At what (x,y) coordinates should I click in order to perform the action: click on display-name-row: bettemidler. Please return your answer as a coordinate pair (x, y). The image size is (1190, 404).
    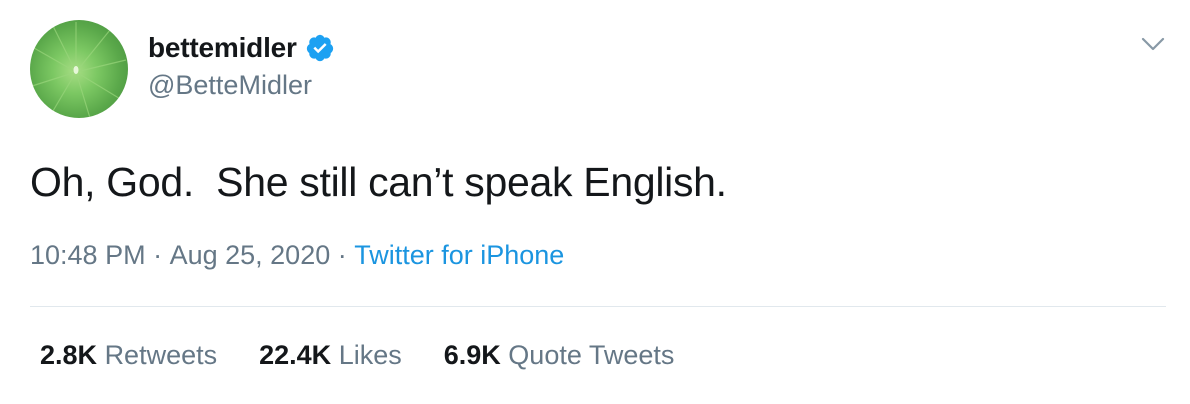
    Looking at the image, I should click on (241, 48).